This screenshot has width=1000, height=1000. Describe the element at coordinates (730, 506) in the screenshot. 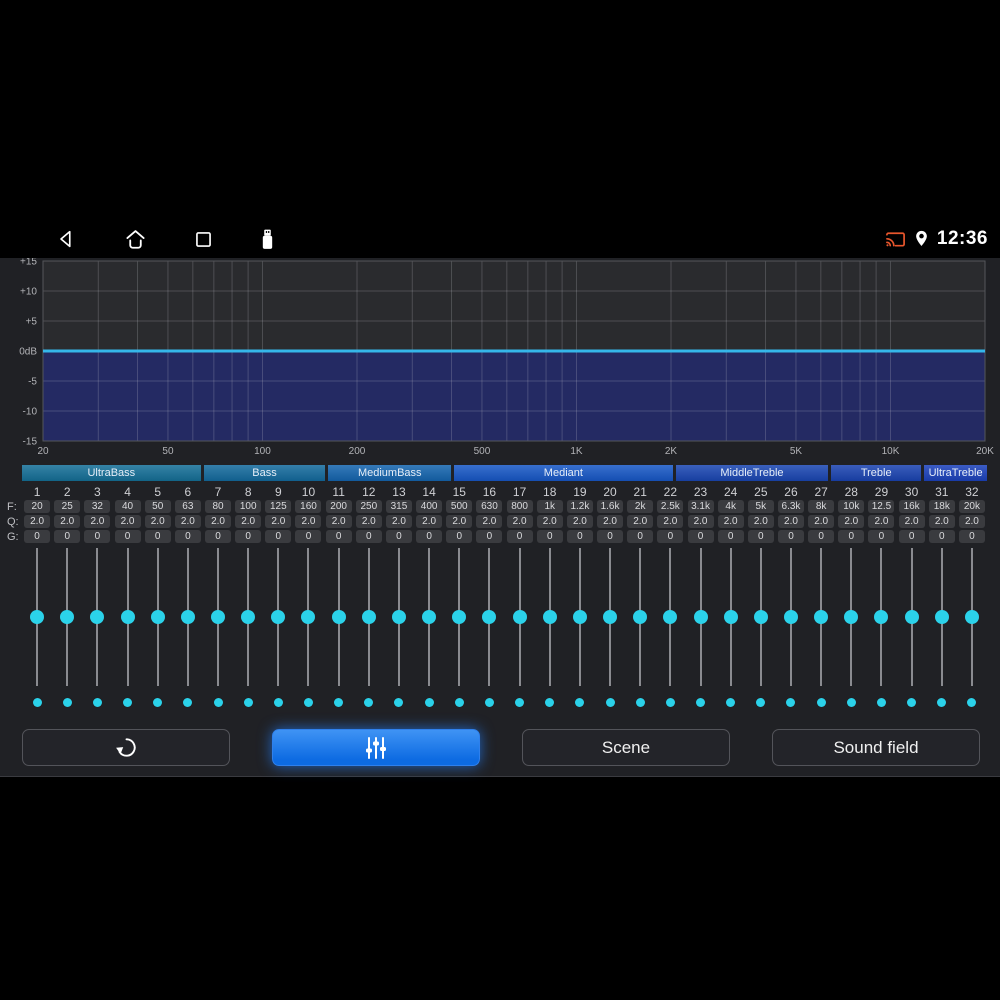

I see `band-freq-chip: 4k` at that location.